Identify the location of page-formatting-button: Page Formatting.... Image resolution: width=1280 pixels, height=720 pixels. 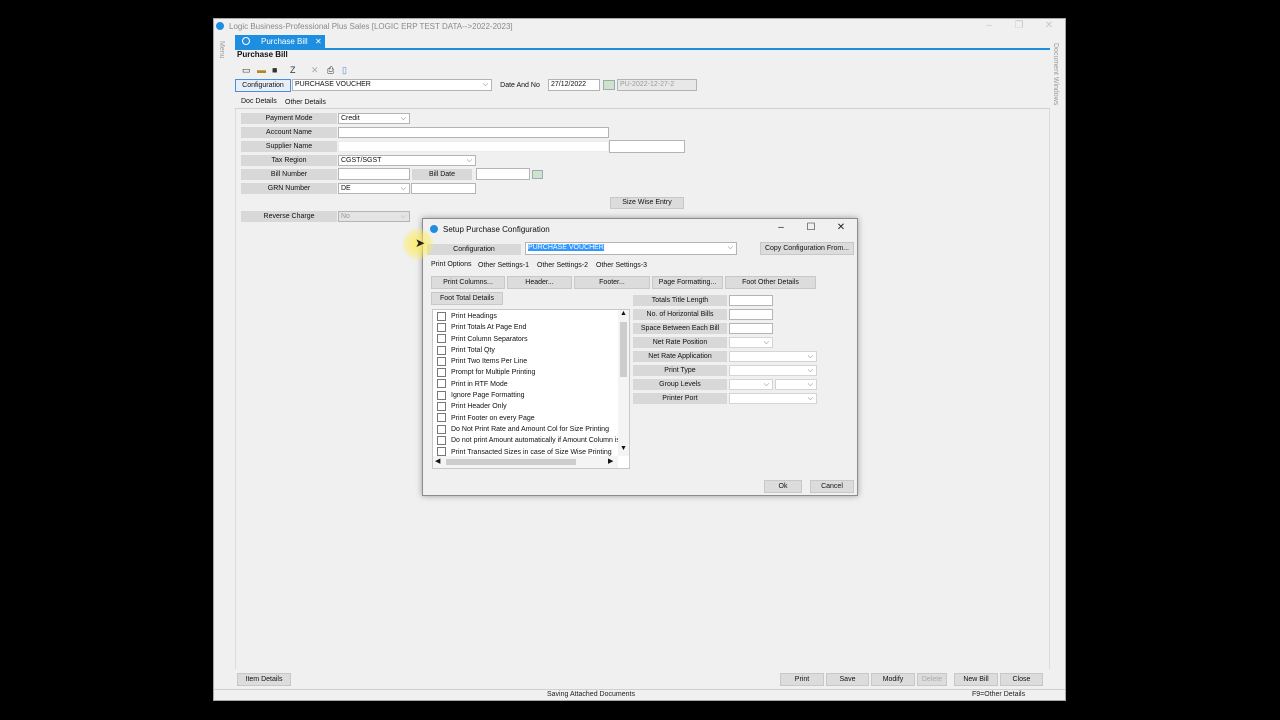
(687, 282).